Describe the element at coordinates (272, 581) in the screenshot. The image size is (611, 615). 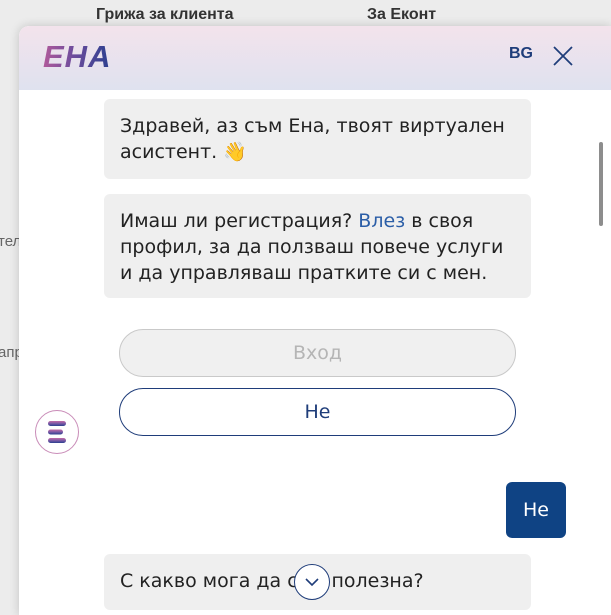
I see `followup-text: С какво мога да съм полезна?` at that location.